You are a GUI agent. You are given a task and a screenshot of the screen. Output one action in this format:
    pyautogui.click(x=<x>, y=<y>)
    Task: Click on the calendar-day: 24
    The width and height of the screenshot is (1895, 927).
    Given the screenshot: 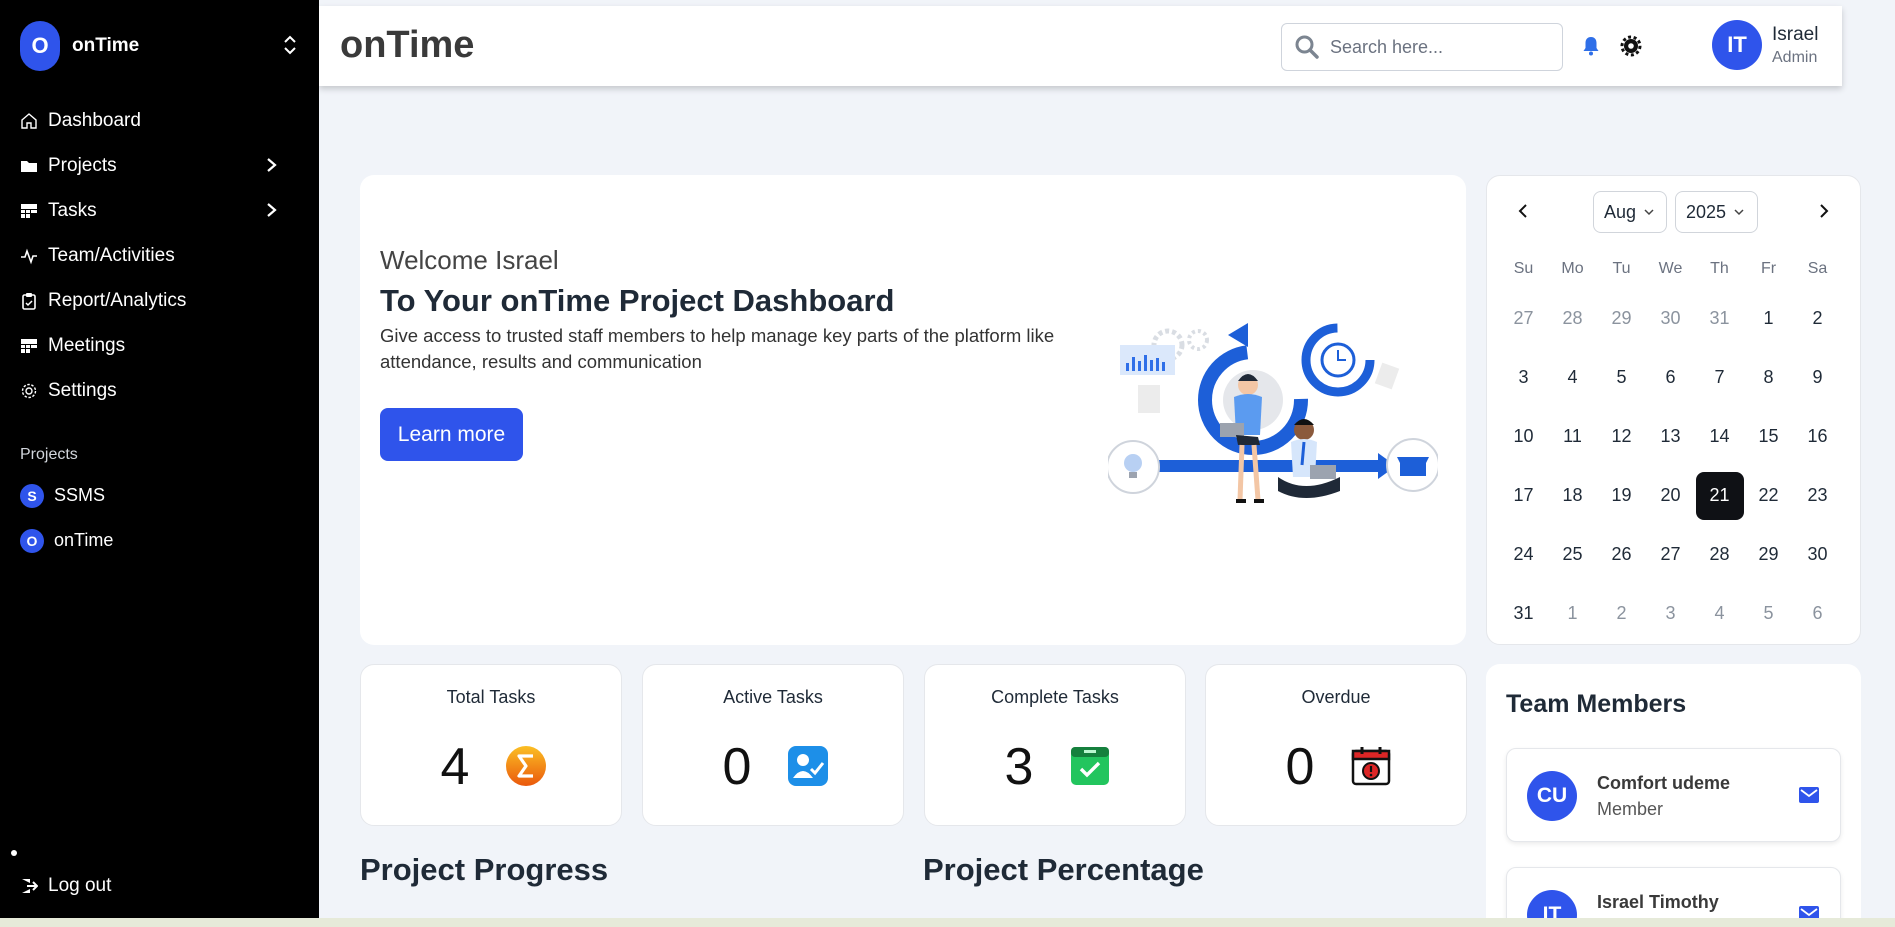 What is the action you would take?
    pyautogui.click(x=1523, y=554)
    